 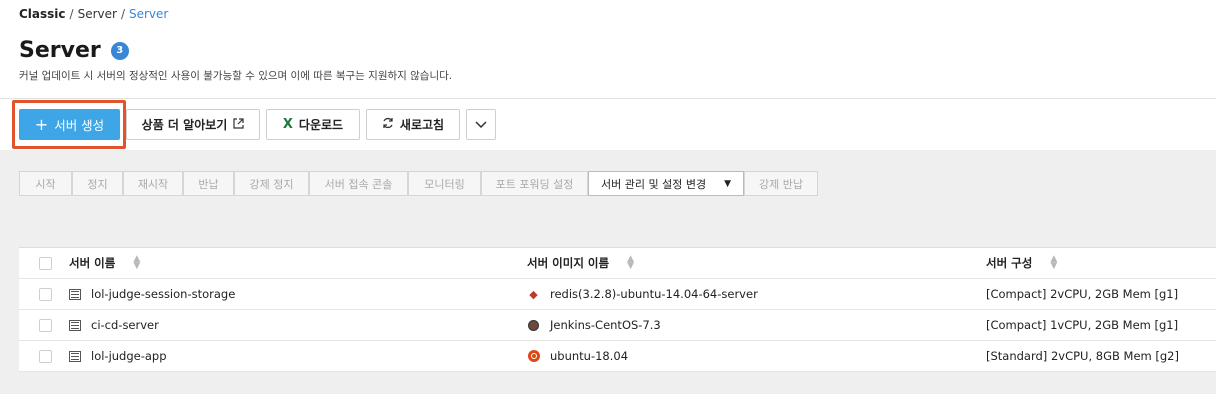 I want to click on breadcrumb: Classic / Server / Server, so click(x=93, y=14).